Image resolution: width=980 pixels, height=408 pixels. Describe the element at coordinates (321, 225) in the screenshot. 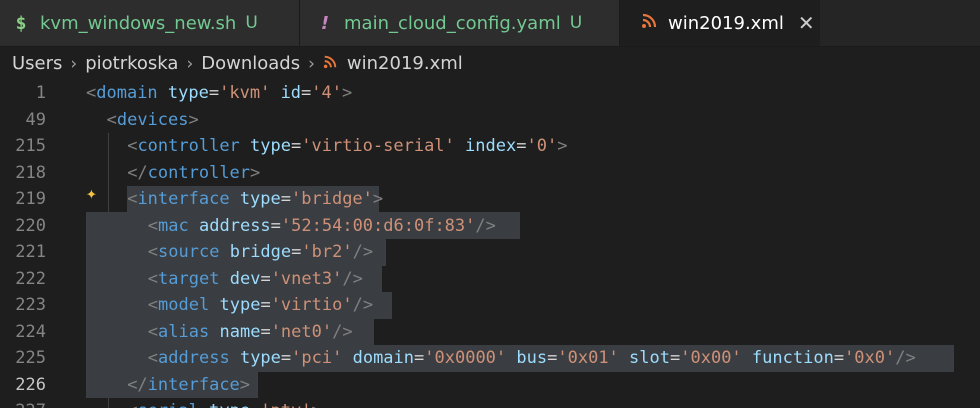

I see `code-line: <mac address='52:54:00:d6:0f:83'/>` at that location.